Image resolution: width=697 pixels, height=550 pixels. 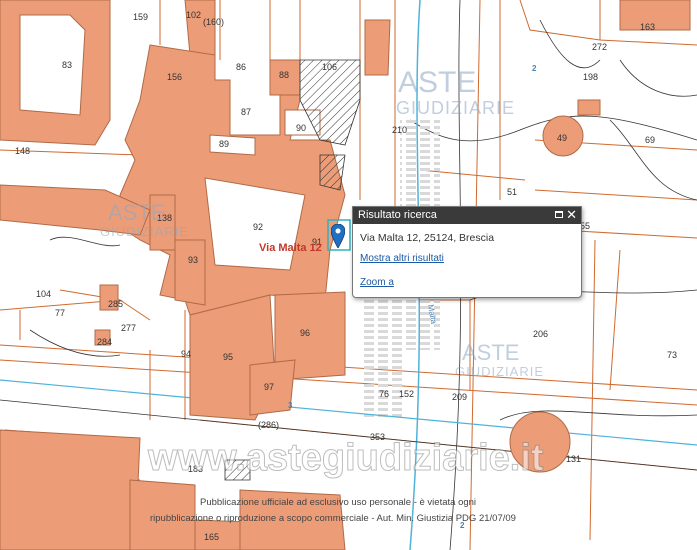 I want to click on maximize-icon, so click(x=559, y=214).